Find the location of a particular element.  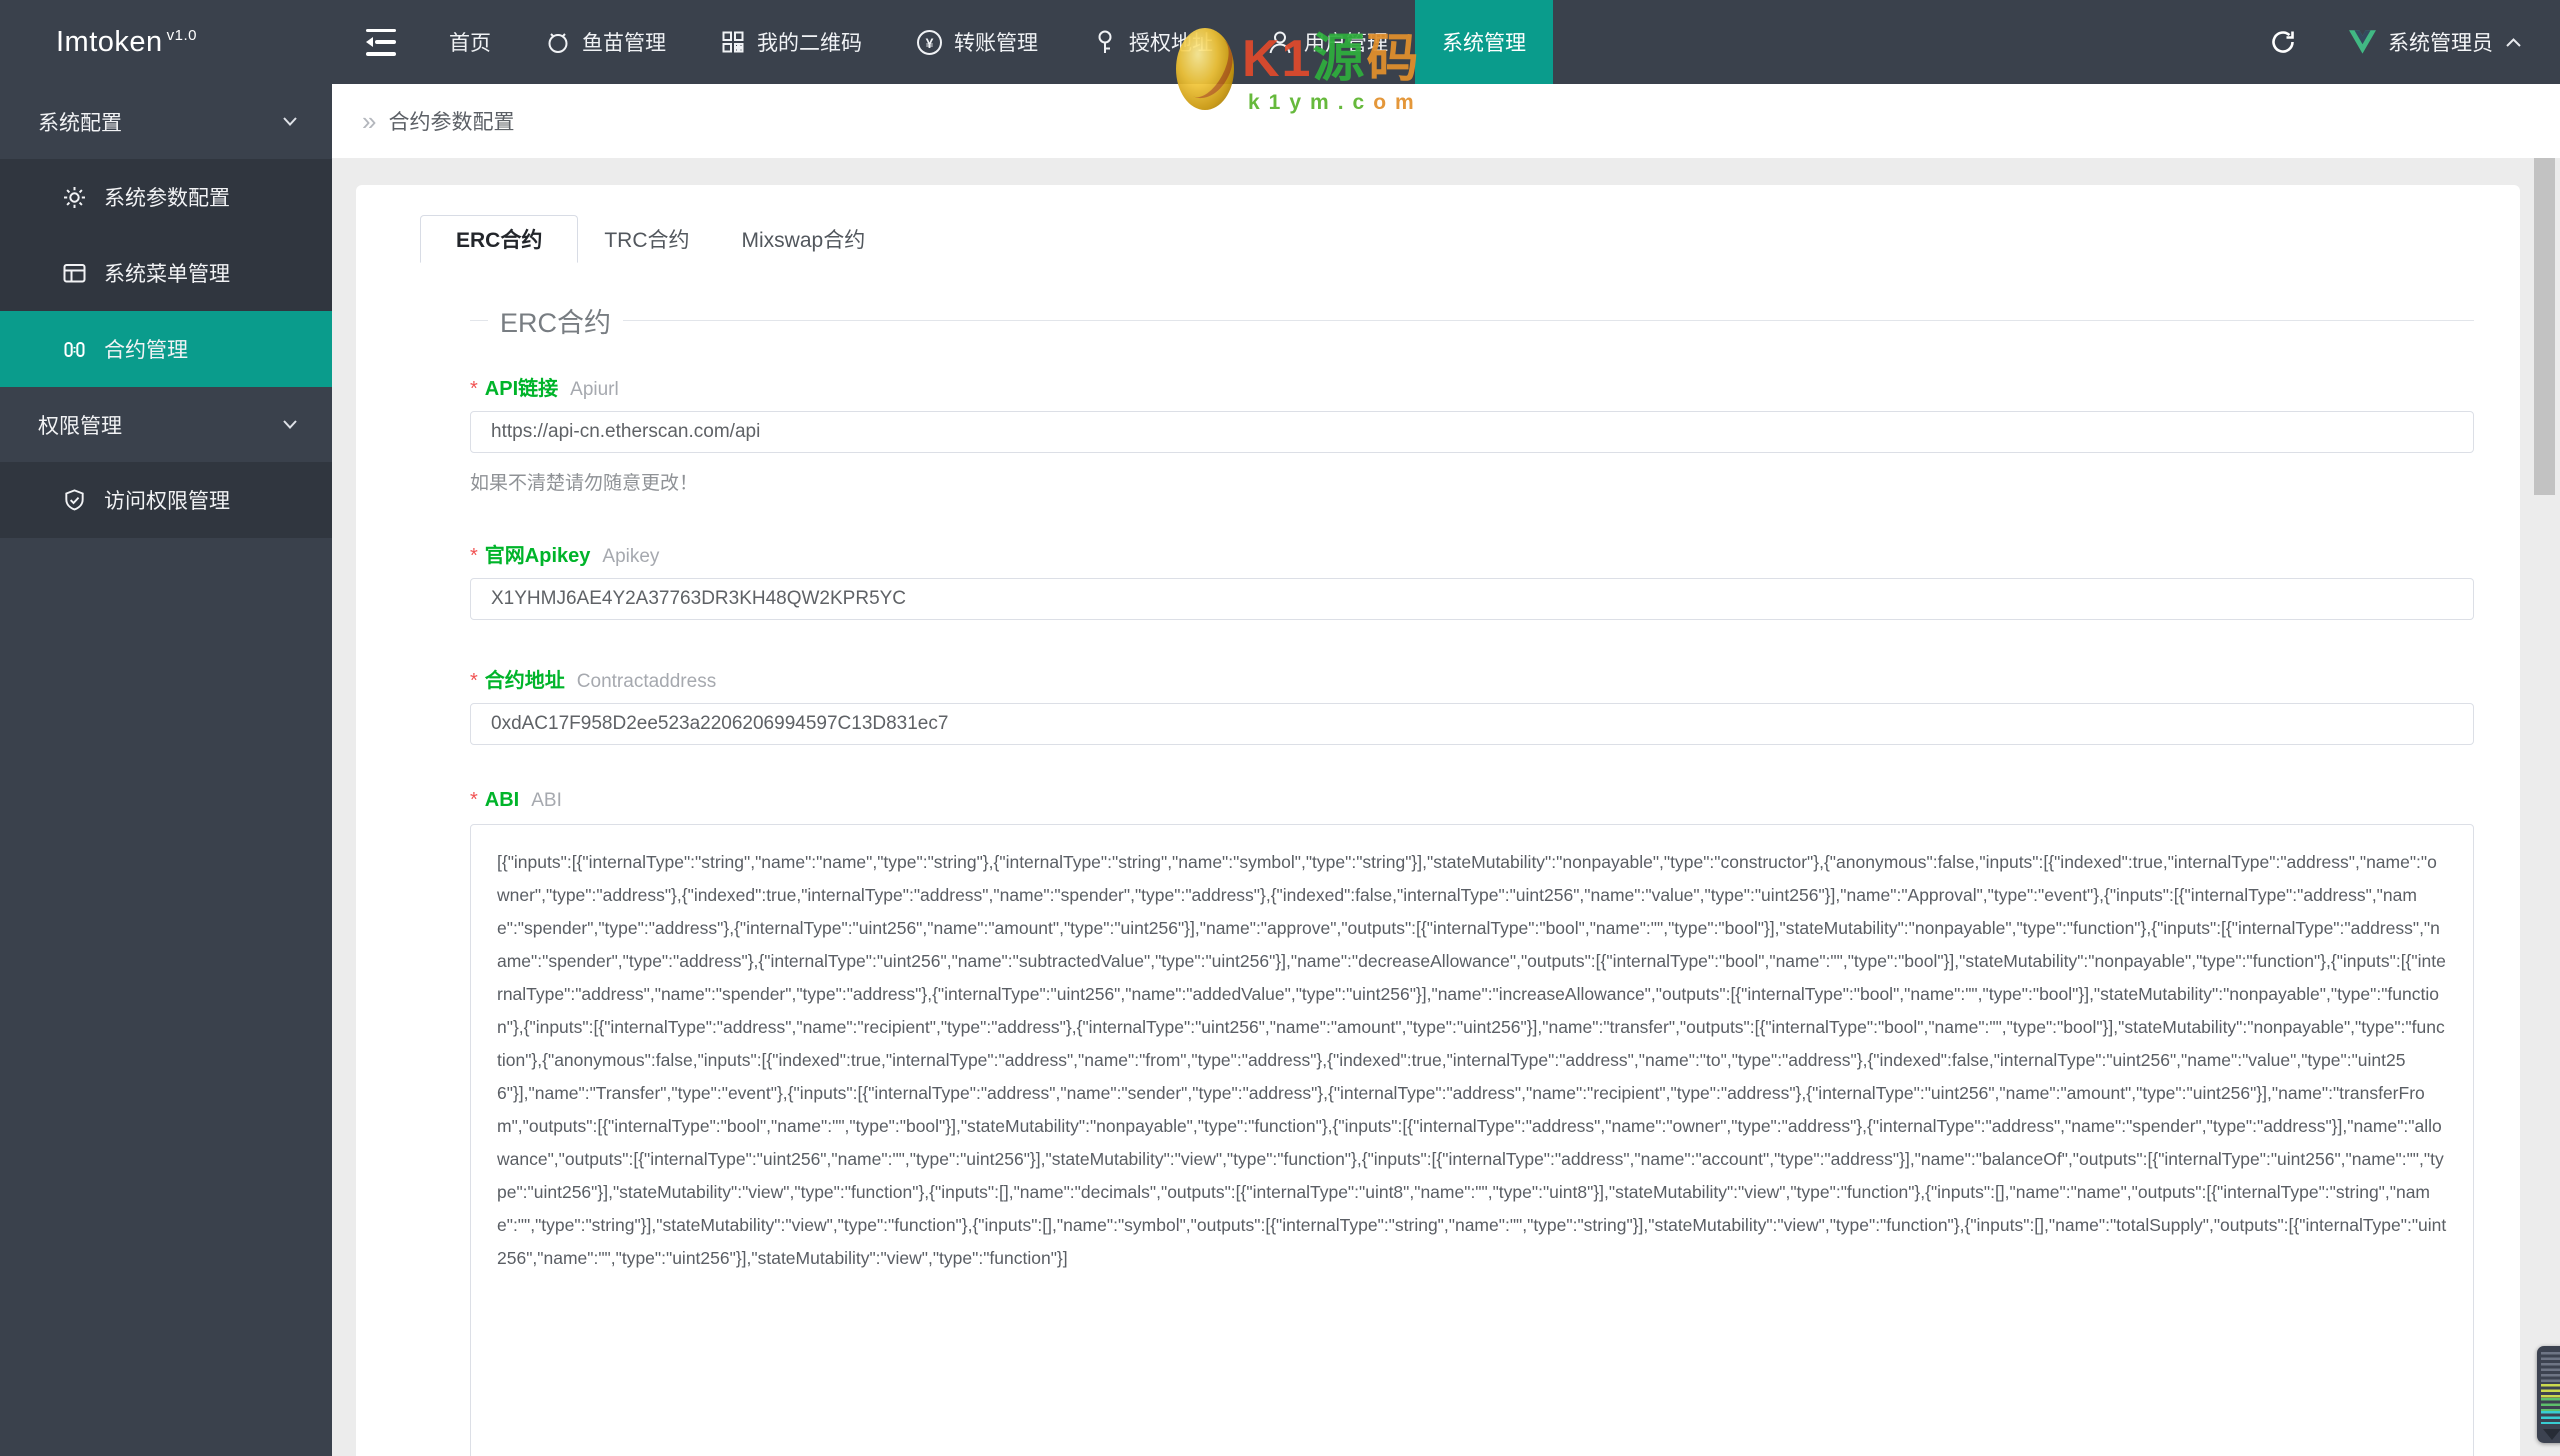

menu-window-icon is located at coordinates (74, 273).